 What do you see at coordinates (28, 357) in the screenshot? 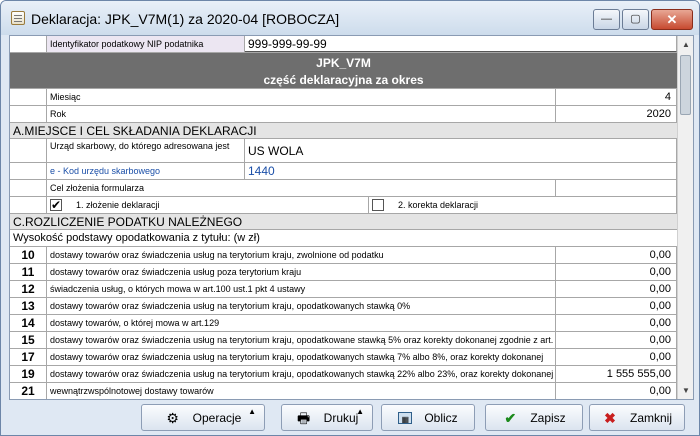
I see `row-number: 17` at bounding box center [28, 357].